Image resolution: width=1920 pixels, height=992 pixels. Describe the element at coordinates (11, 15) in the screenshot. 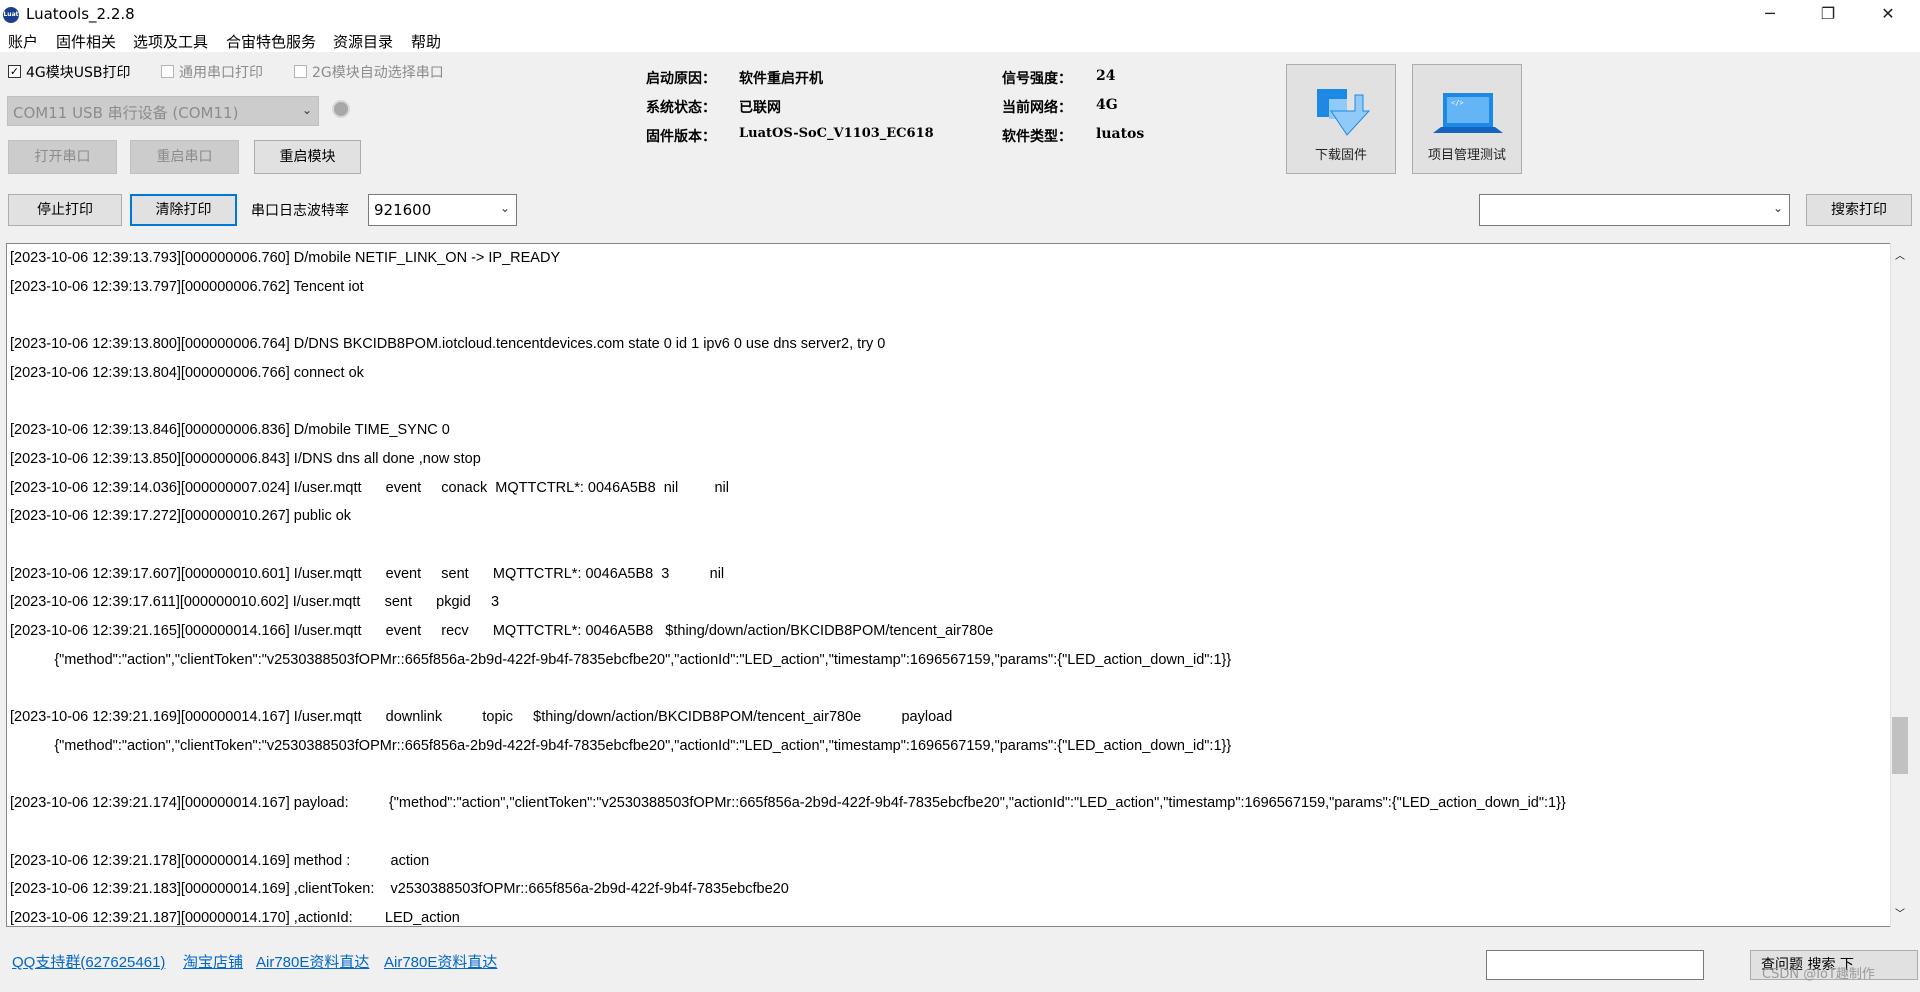

I see `app-logo-icon: Luat` at that location.